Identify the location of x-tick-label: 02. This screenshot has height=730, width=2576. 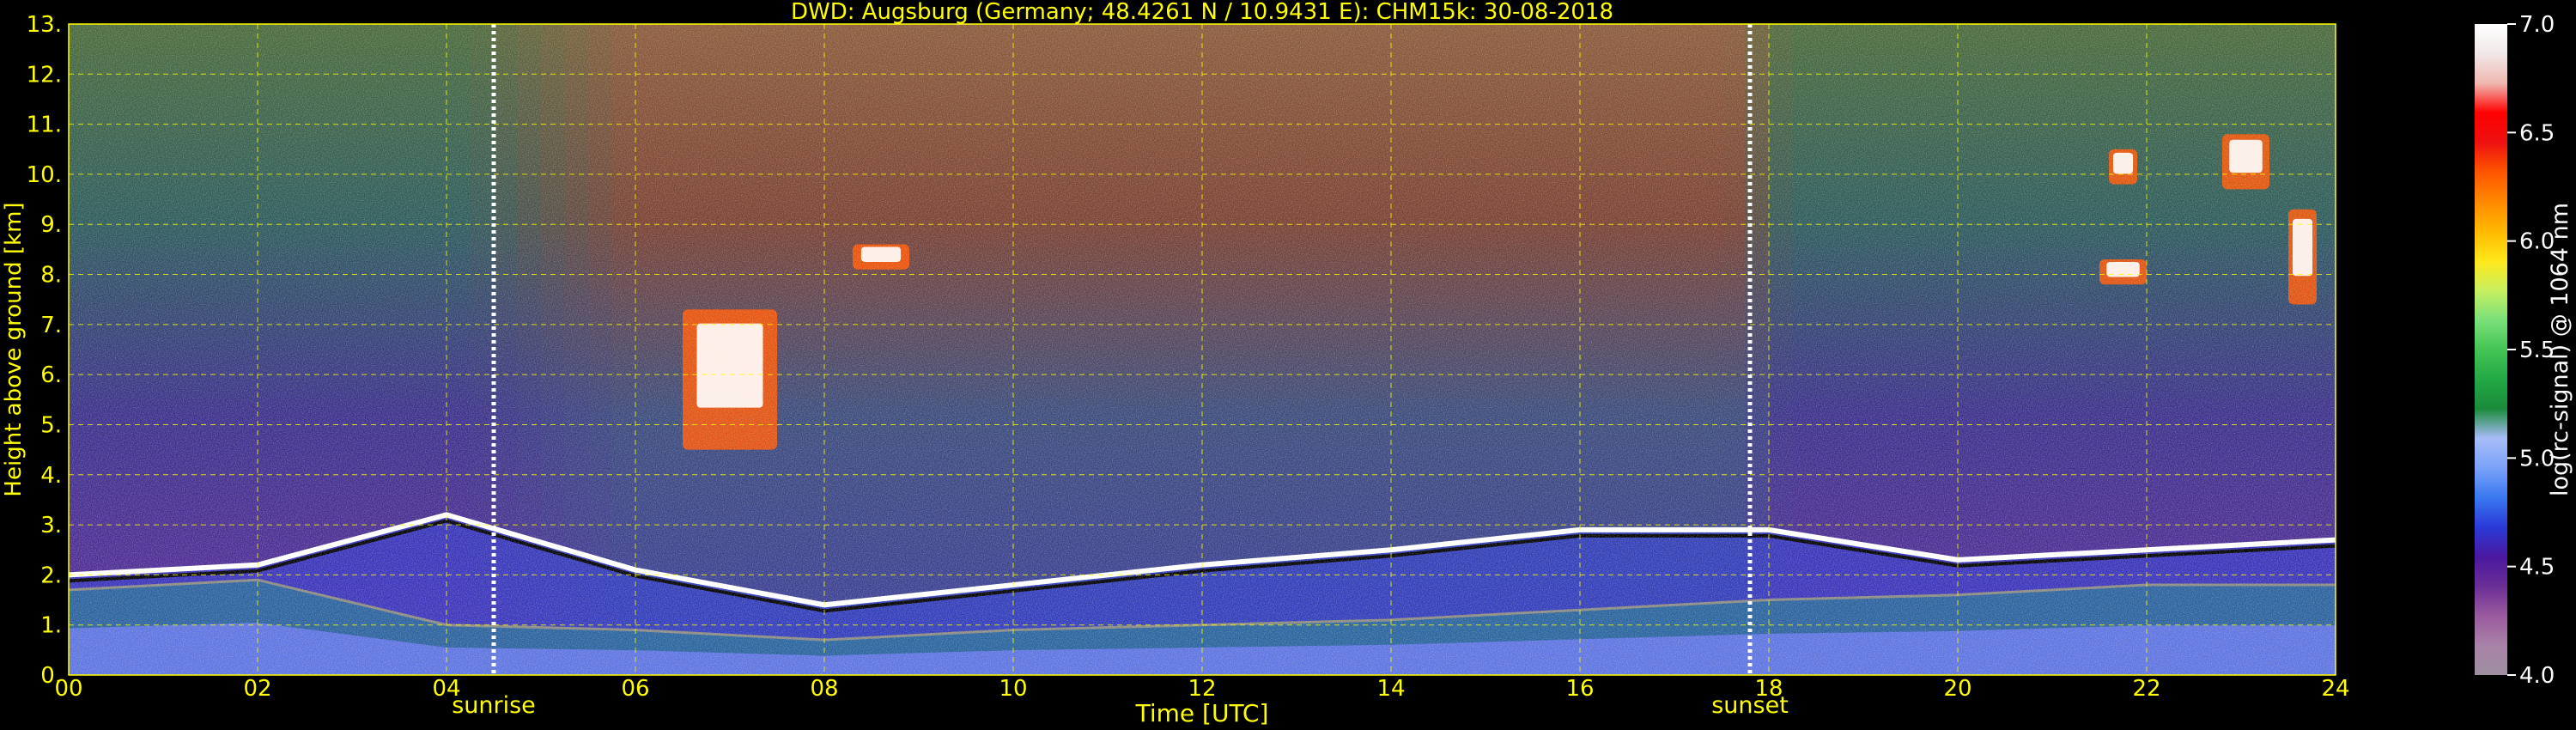
(257, 689).